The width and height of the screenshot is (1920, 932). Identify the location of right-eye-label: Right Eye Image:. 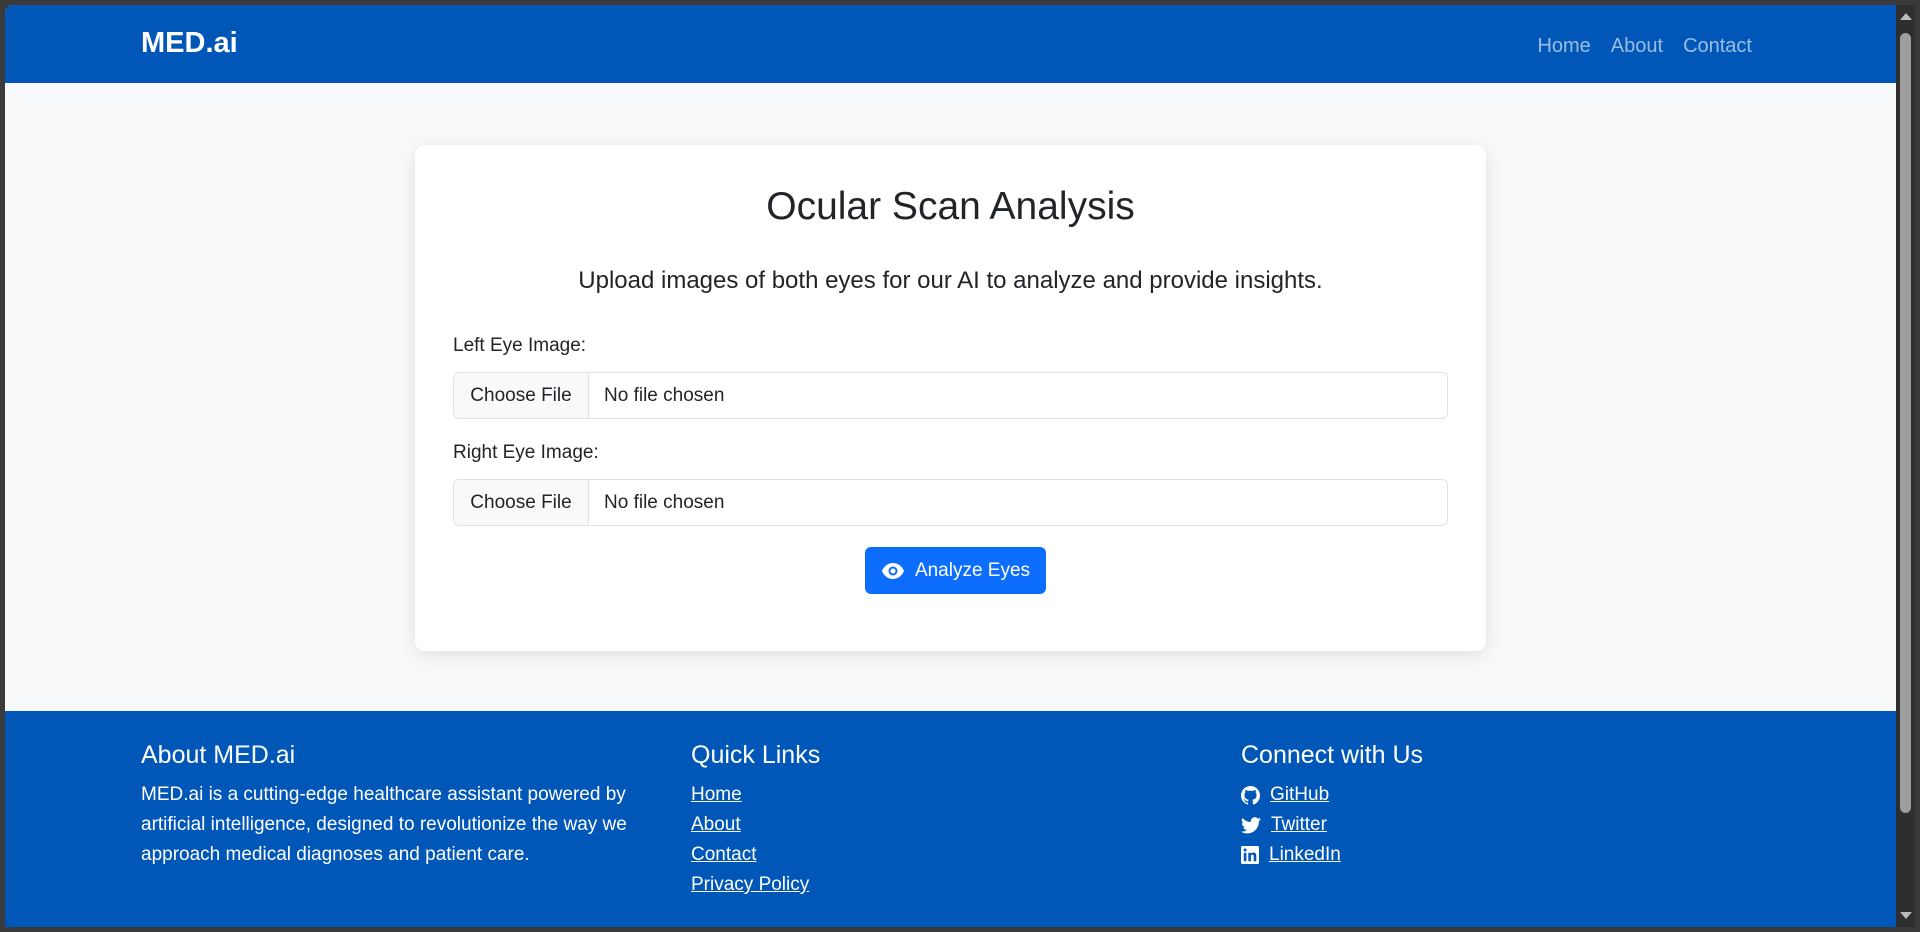
(526, 452).